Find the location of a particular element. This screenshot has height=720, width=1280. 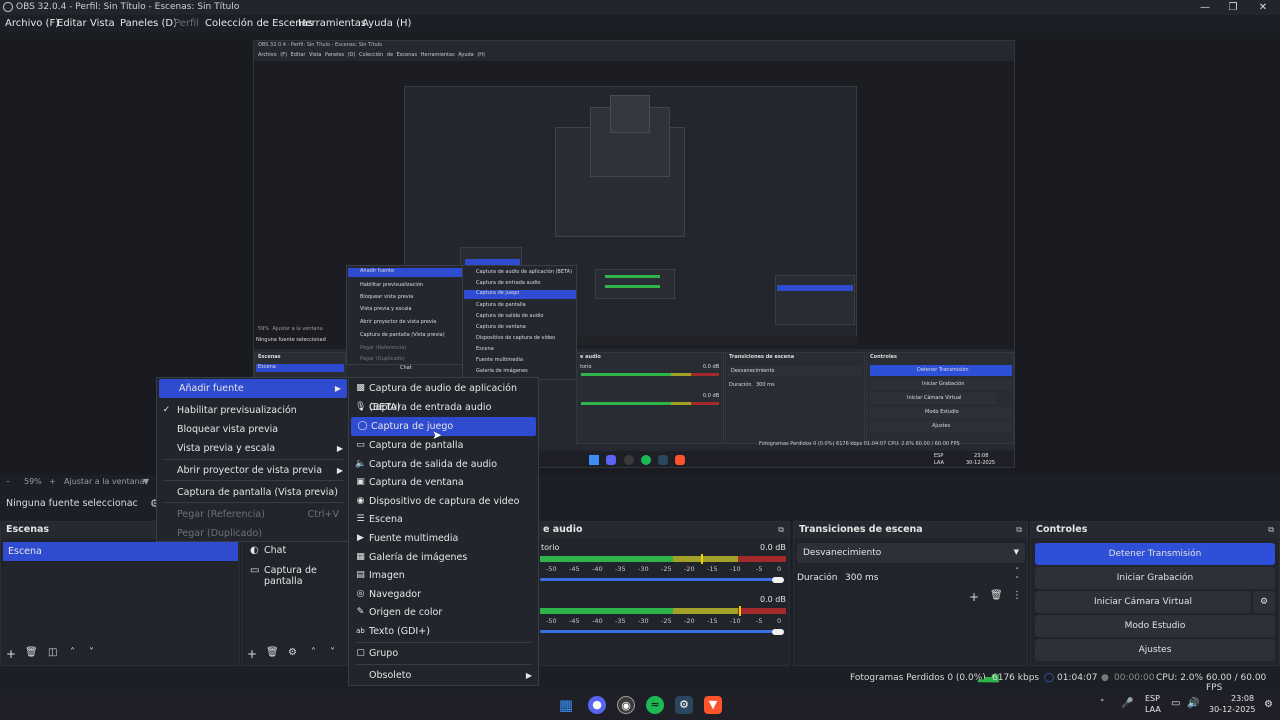

mic-tray-icon: 🎤 is located at coordinates (1127, 703).